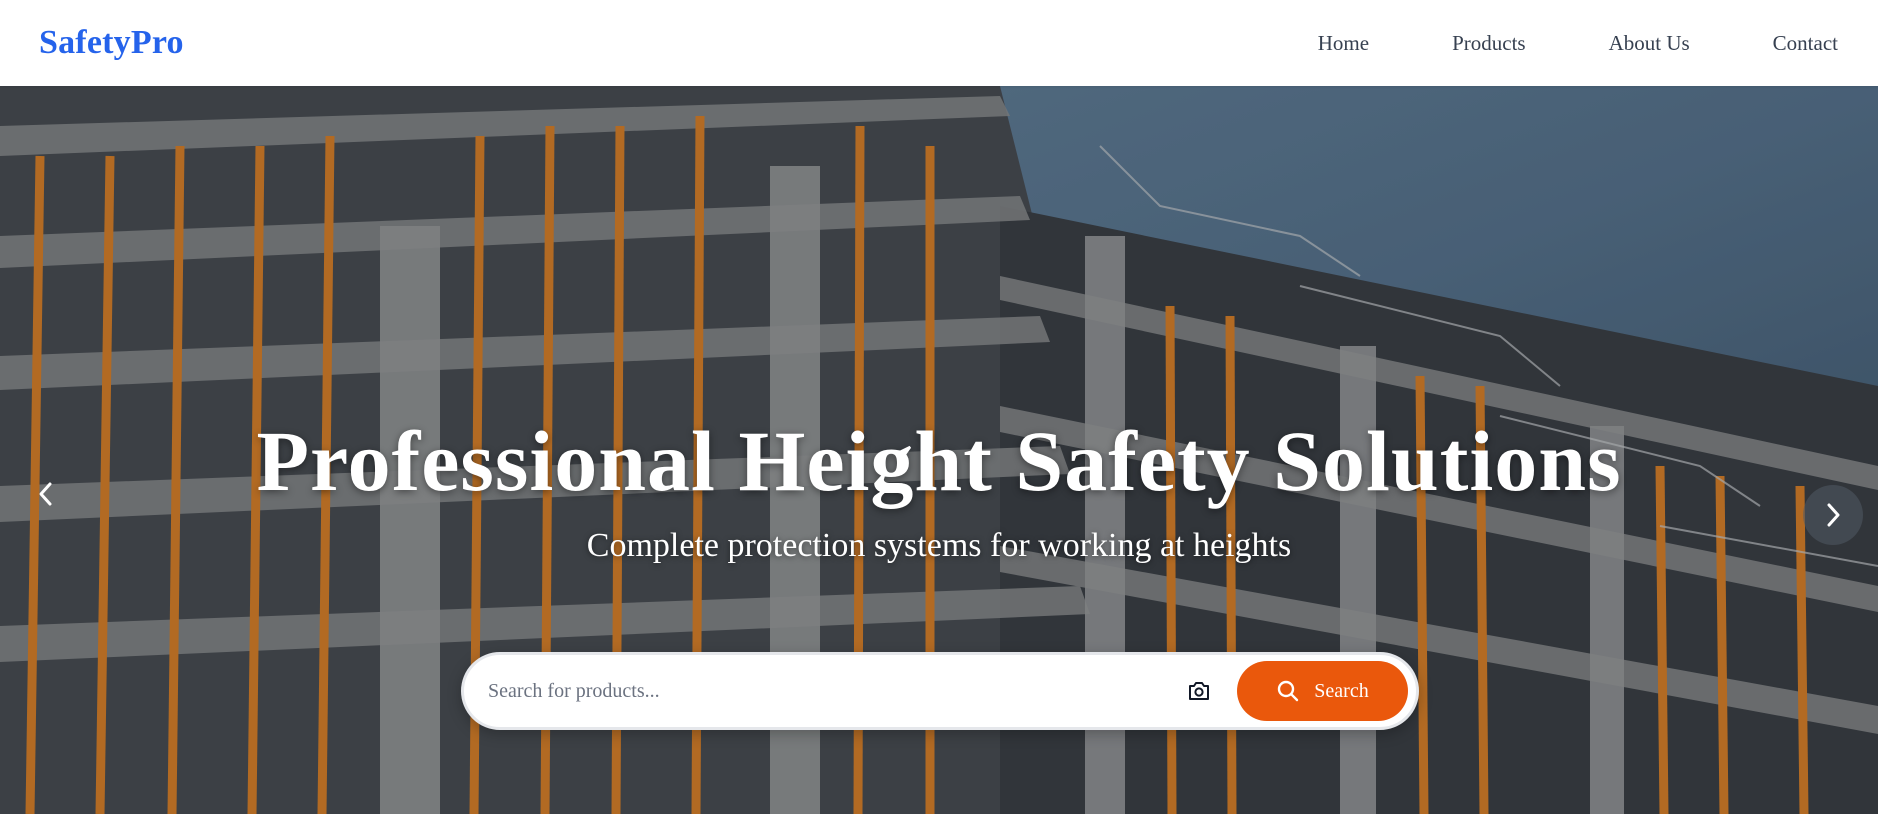  Describe the element at coordinates (1343, 43) in the screenshot. I see `nav-item-home: Home` at that location.